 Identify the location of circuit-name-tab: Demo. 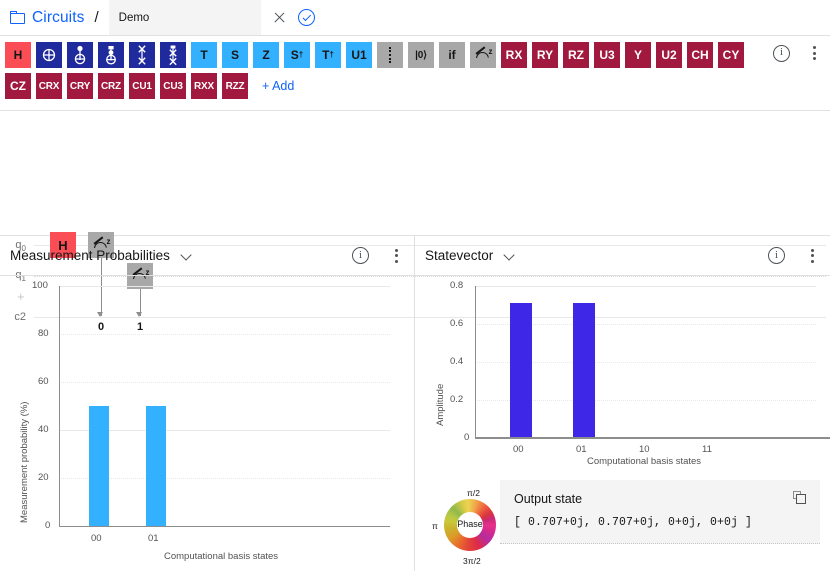
(184, 17).